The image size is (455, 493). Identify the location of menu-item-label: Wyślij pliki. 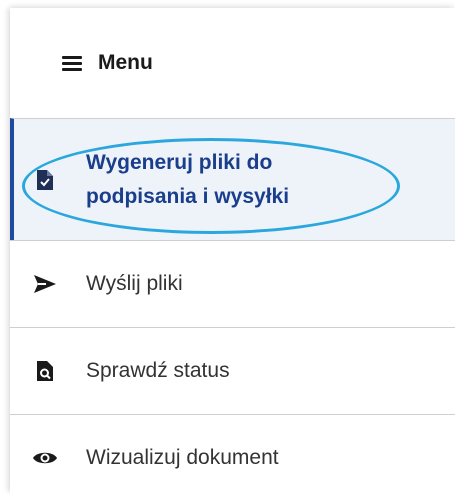
(134, 283).